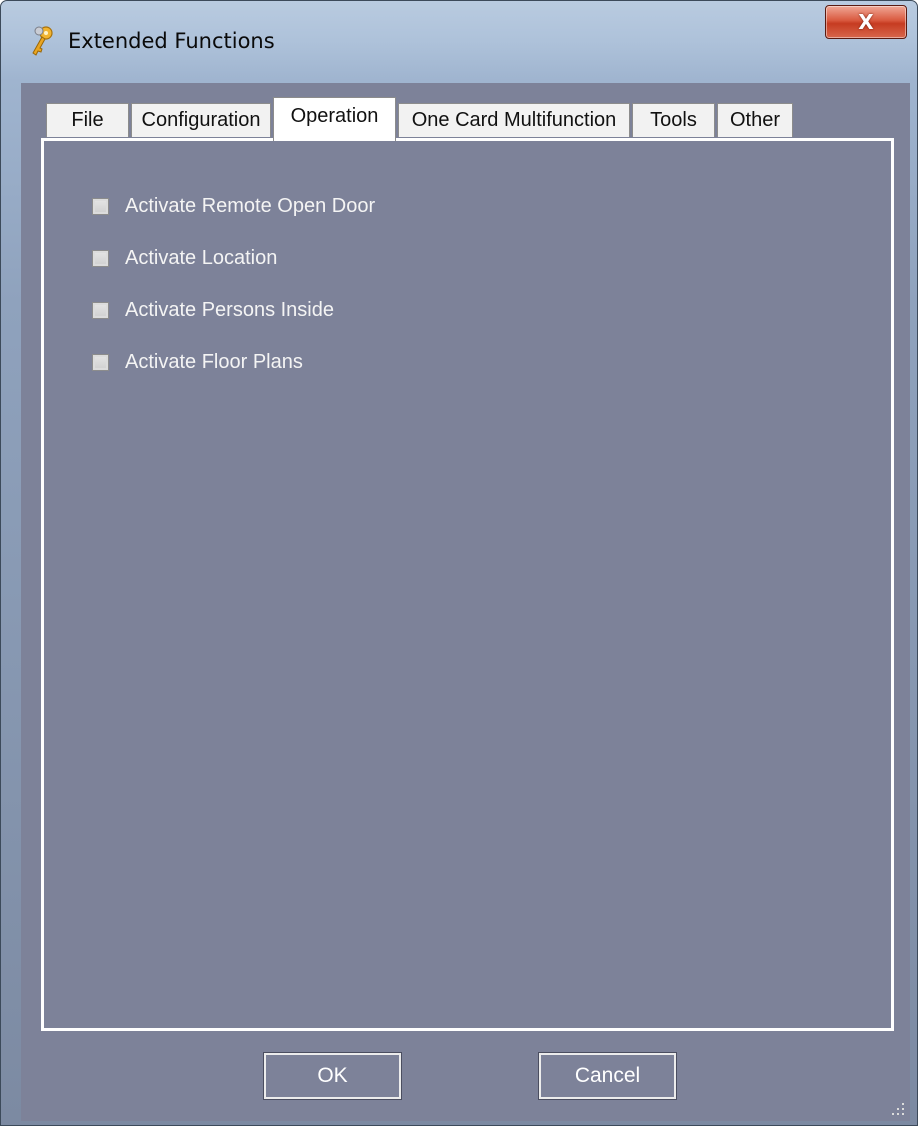 This screenshot has height=1126, width=918. I want to click on keys-icon, so click(42, 41).